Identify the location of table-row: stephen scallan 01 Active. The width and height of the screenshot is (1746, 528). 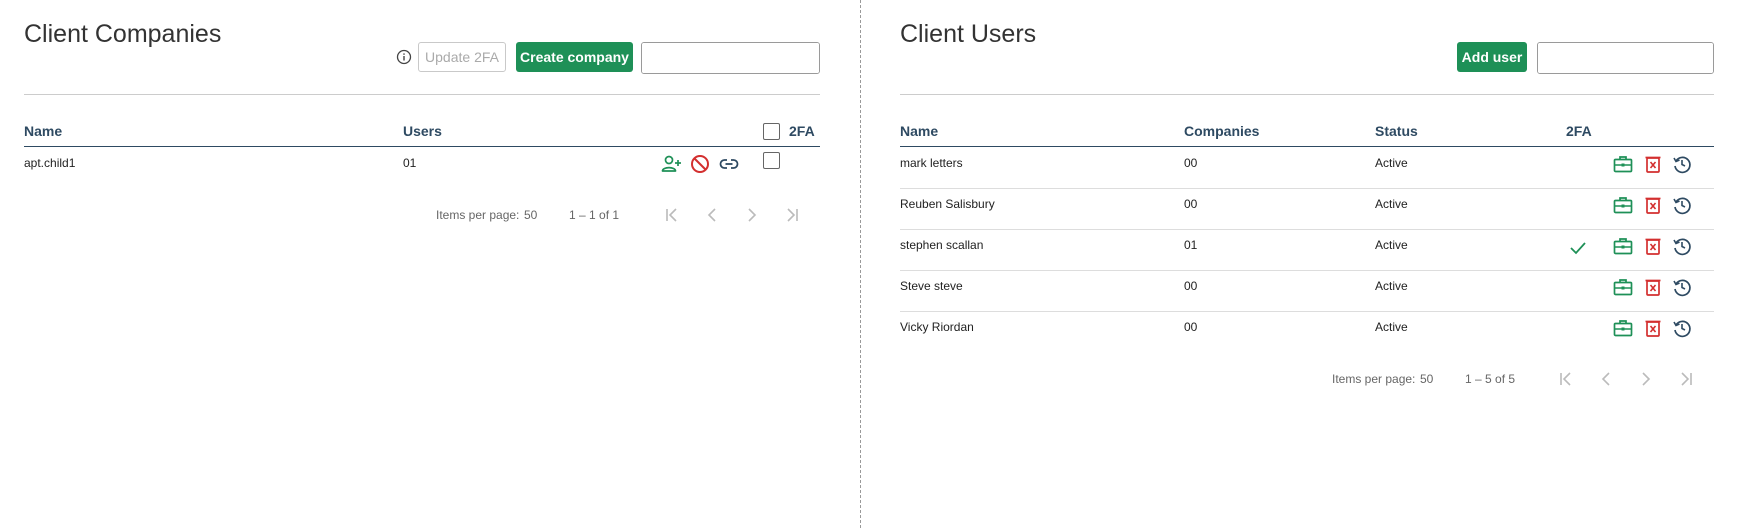
(1307, 250).